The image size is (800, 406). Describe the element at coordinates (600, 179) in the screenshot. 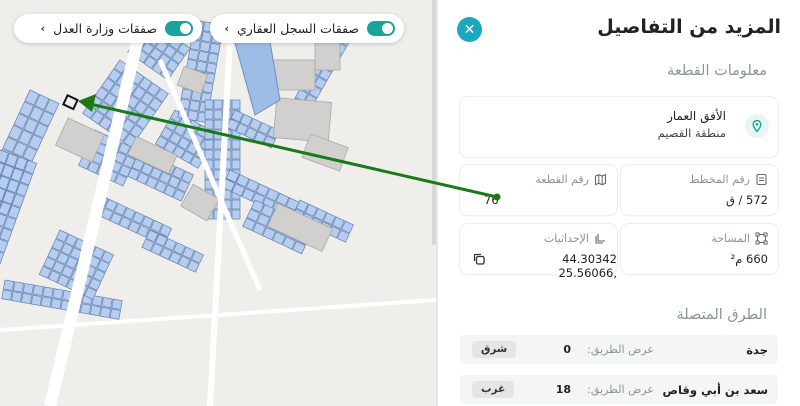

I see `map-icon` at that location.